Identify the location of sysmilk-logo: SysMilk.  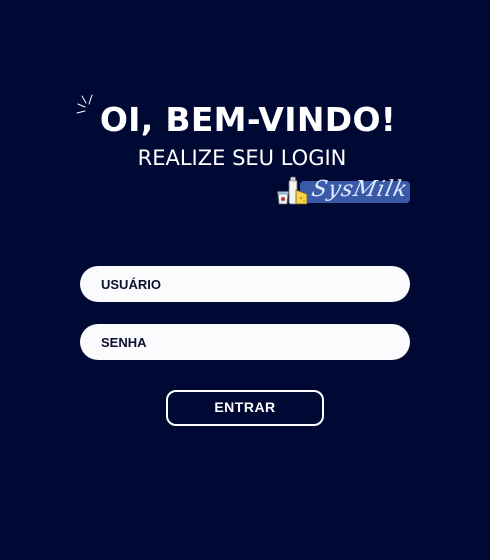
(344, 197).